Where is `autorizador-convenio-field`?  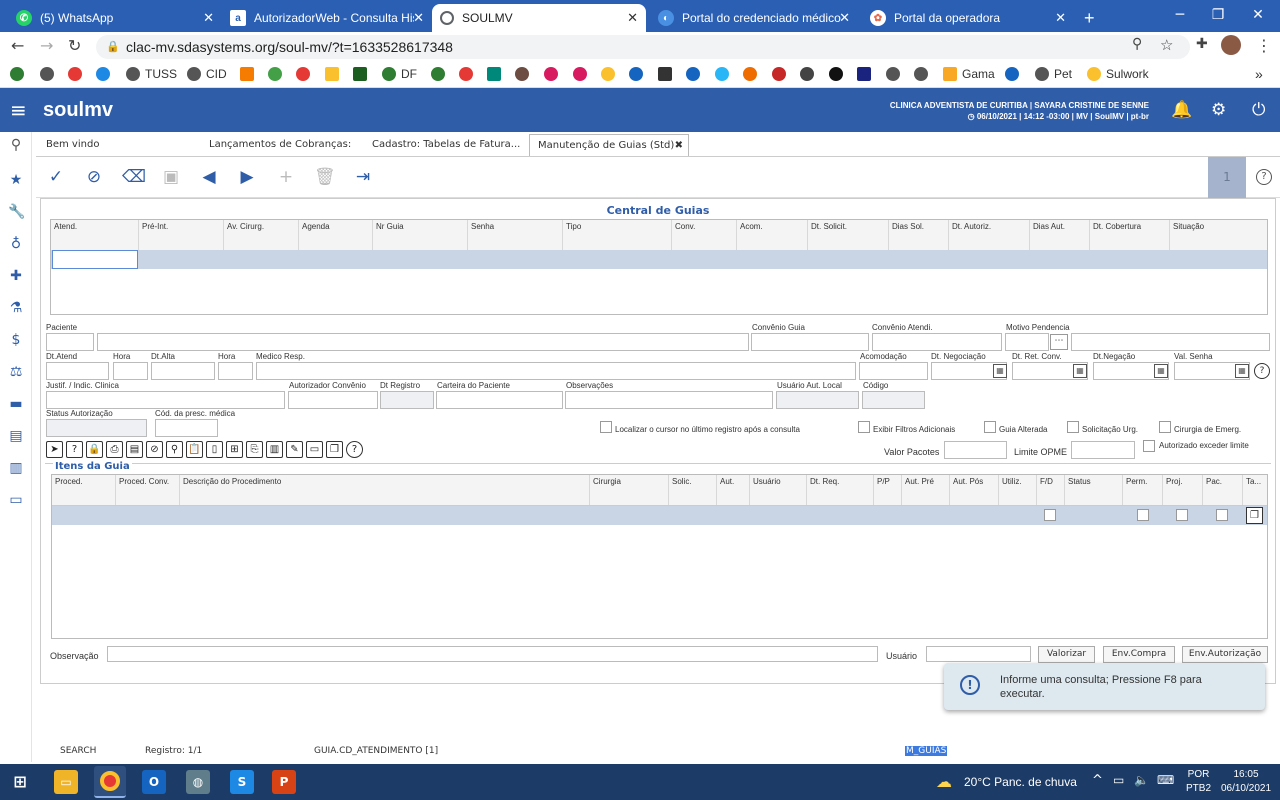
autorizador-convenio-field is located at coordinates (333, 400).